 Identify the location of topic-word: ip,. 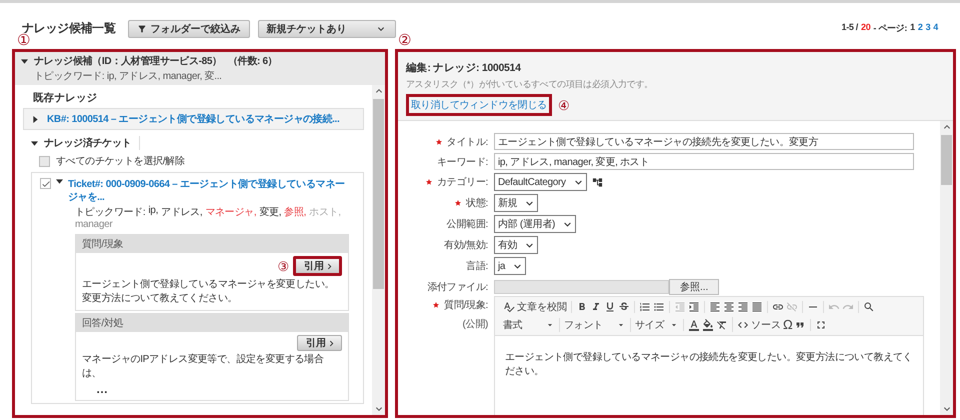
(153, 211).